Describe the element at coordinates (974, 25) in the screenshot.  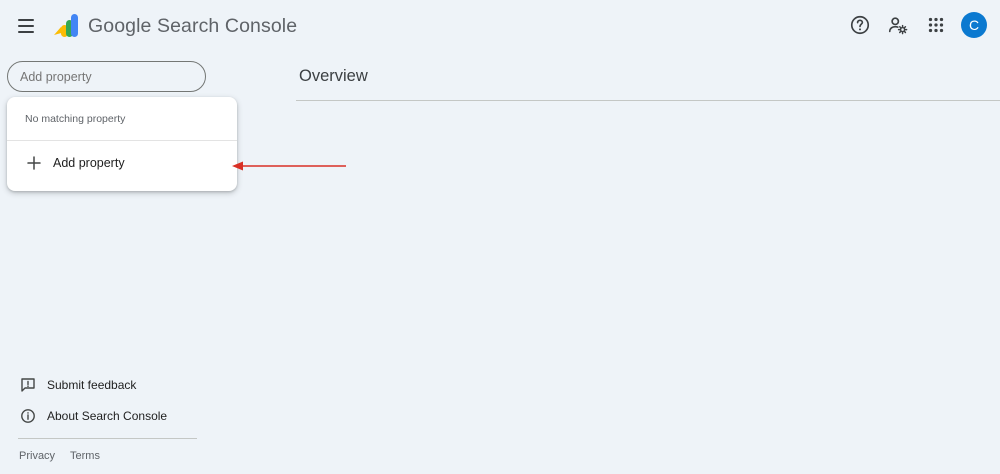
I see `account-avatar: C` at that location.